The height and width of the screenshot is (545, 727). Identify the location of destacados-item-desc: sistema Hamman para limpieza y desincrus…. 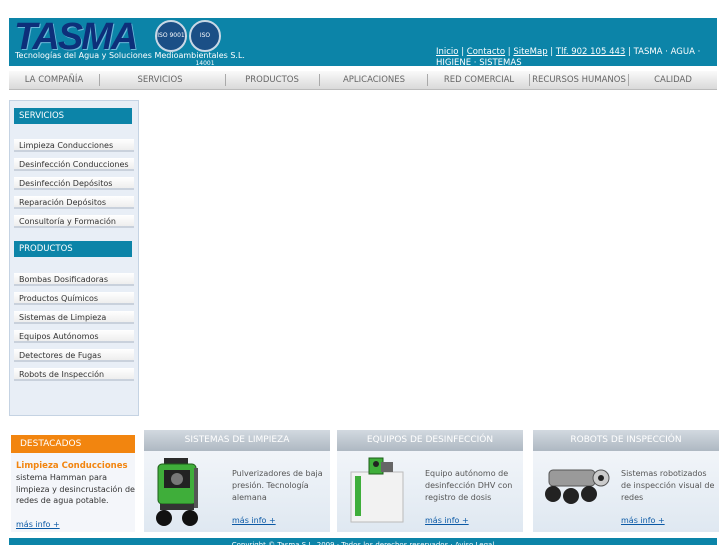
(75, 489).